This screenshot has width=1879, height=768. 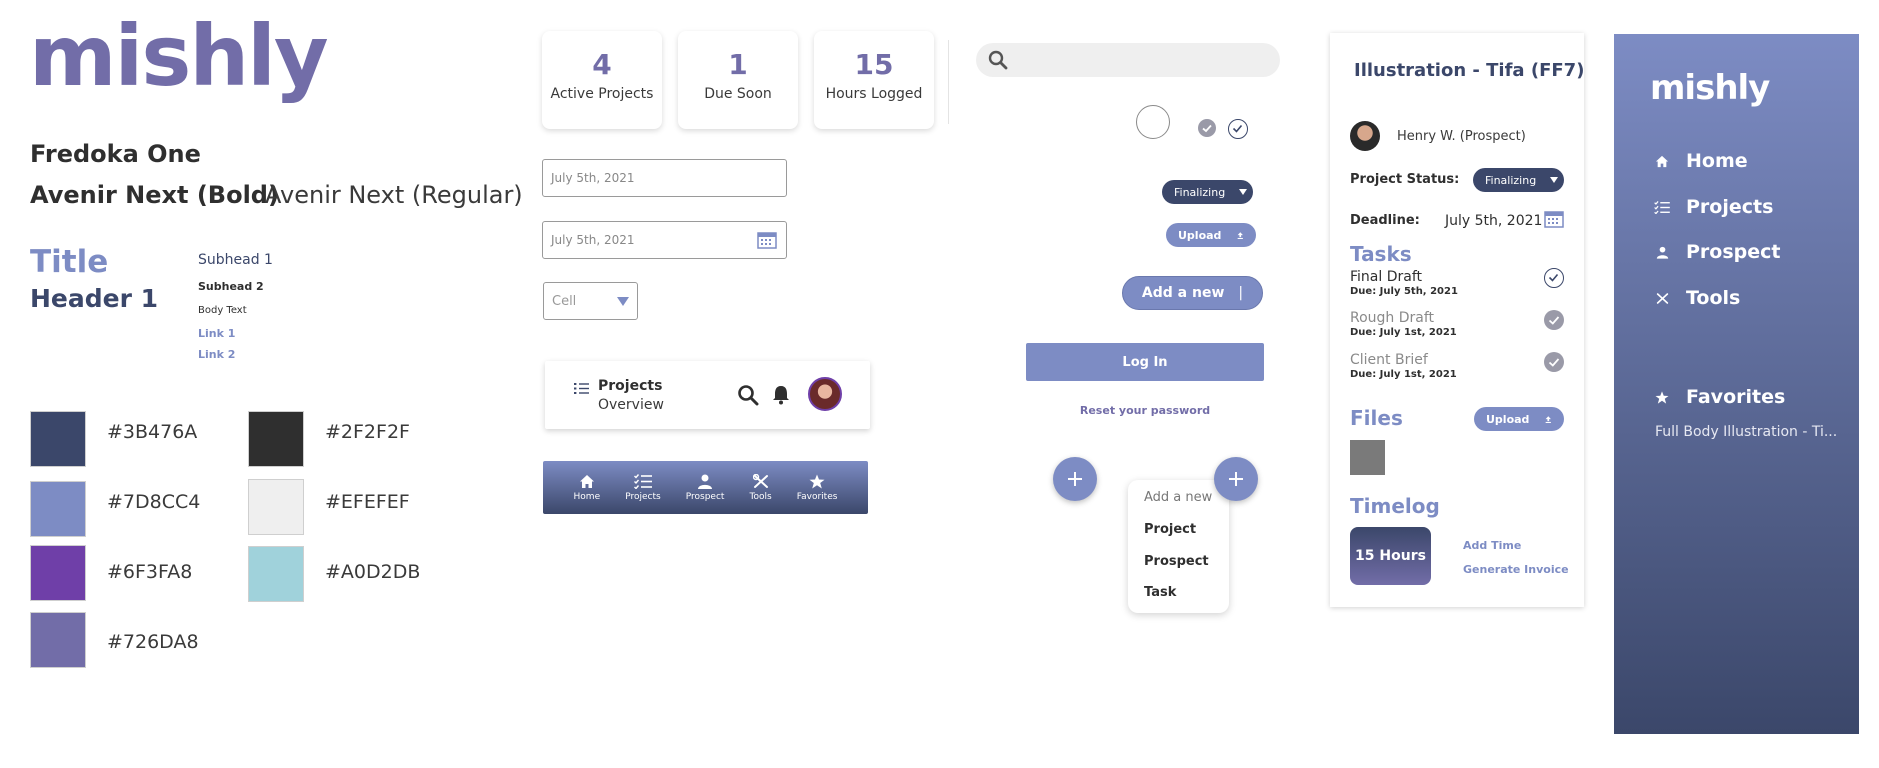 I want to click on reset-password-link: Reset your password, so click(x=1145, y=410).